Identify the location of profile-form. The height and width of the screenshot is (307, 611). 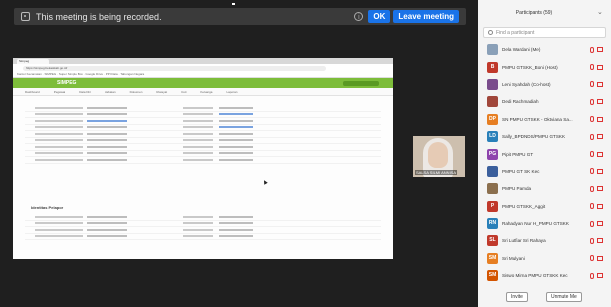
(203, 134).